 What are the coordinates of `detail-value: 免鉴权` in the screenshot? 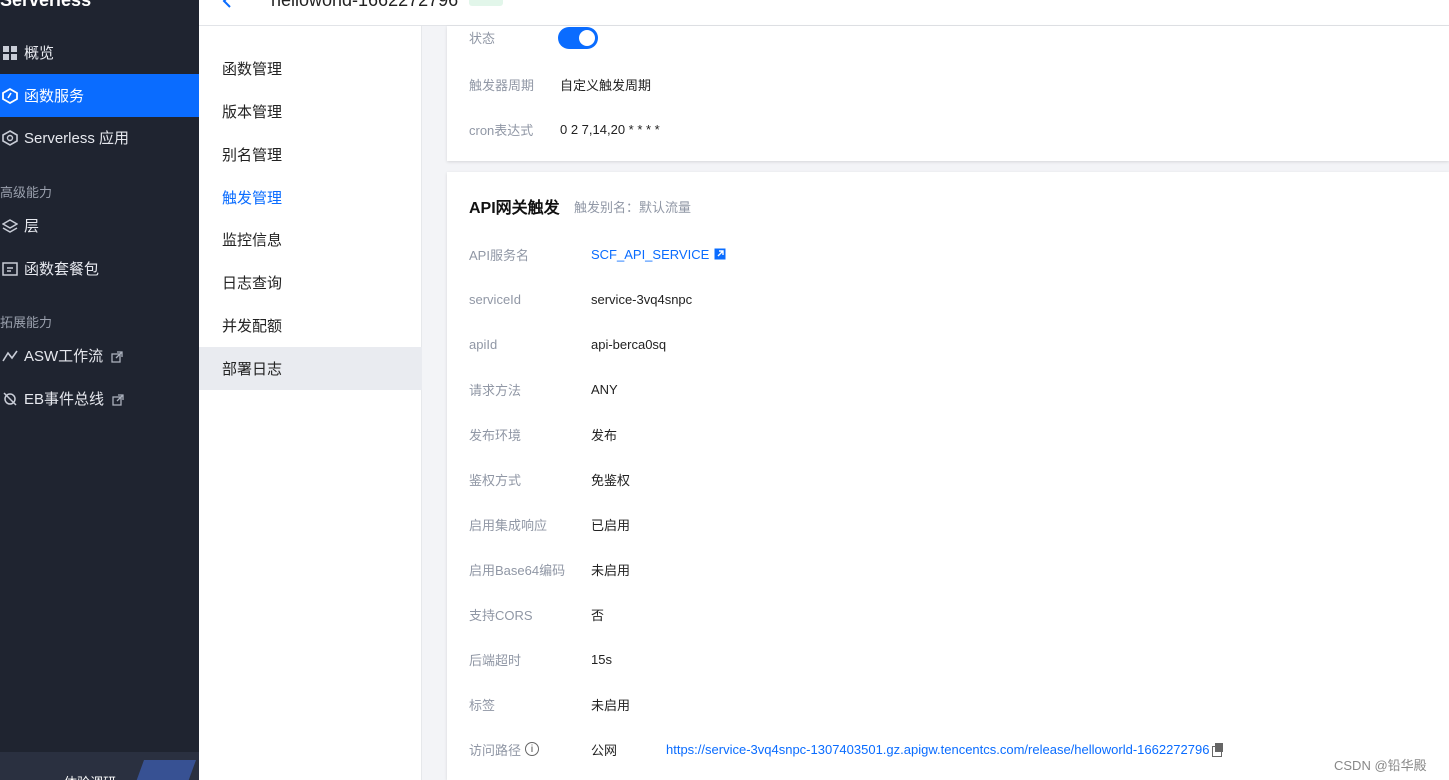 It's located at (611, 480).